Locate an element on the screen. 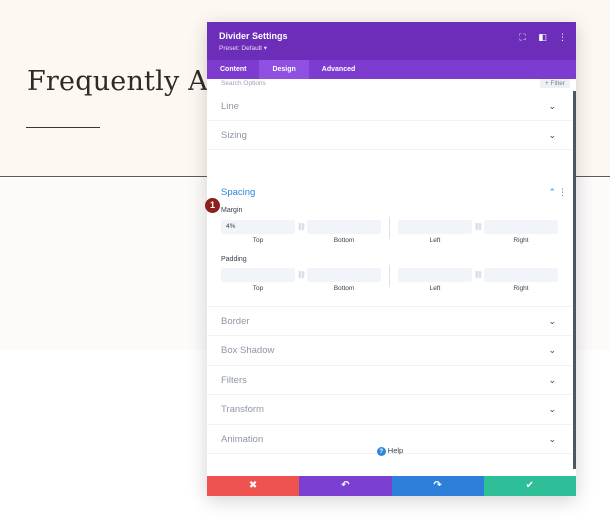 The image size is (610, 528). search-options: Search Options + Filter is located at coordinates (391, 85).